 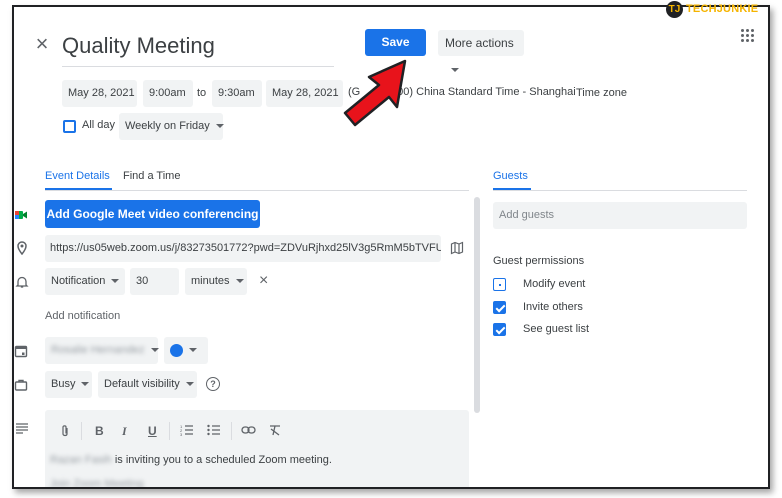 What do you see at coordinates (499, 284) in the screenshot?
I see `modify-event-checkbox` at bounding box center [499, 284].